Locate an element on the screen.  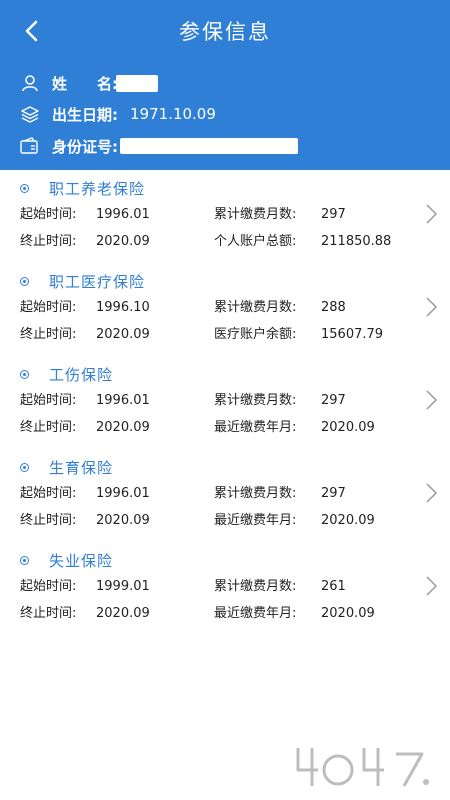
section-header: 职工养老保险 is located at coordinates (82, 188).